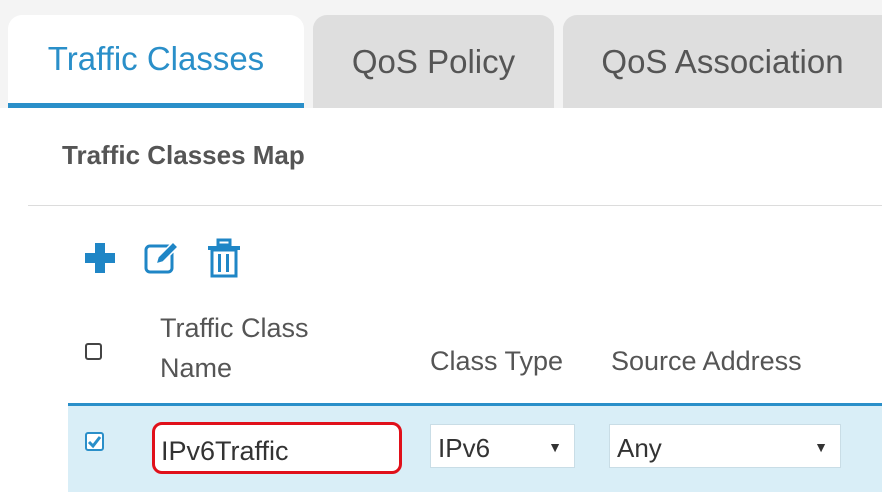 Image resolution: width=882 pixels, height=492 pixels. Describe the element at coordinates (433, 61) in the screenshot. I see `tab-qos-policy: QoS Policy` at that location.